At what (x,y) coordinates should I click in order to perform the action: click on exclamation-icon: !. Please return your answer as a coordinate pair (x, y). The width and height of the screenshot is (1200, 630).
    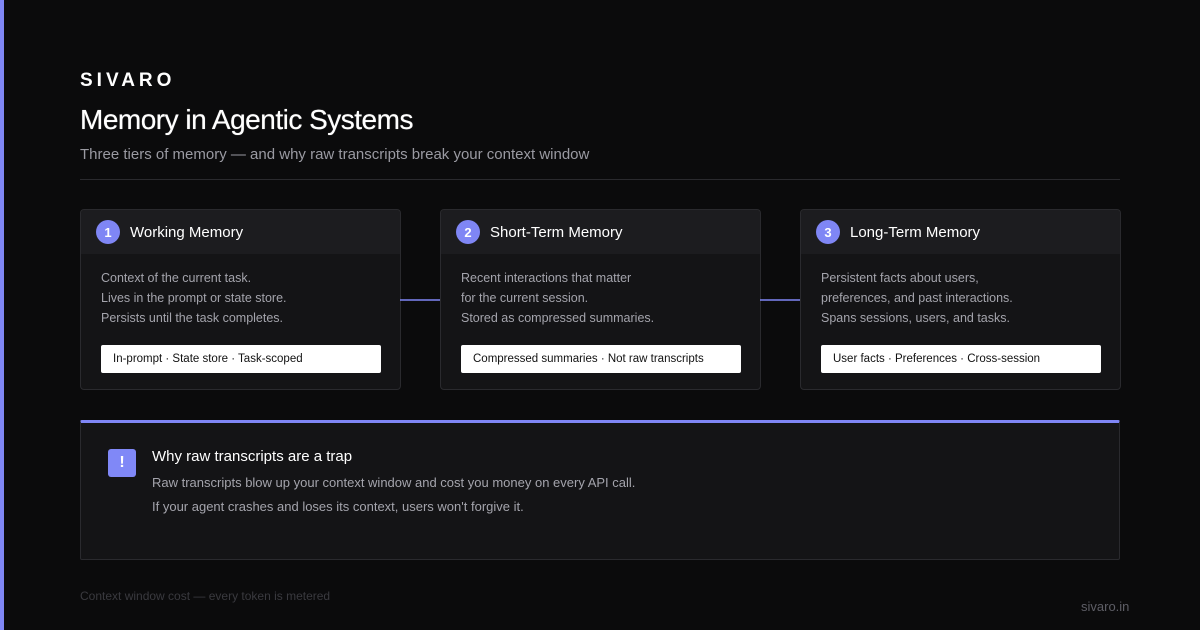
    Looking at the image, I should click on (122, 463).